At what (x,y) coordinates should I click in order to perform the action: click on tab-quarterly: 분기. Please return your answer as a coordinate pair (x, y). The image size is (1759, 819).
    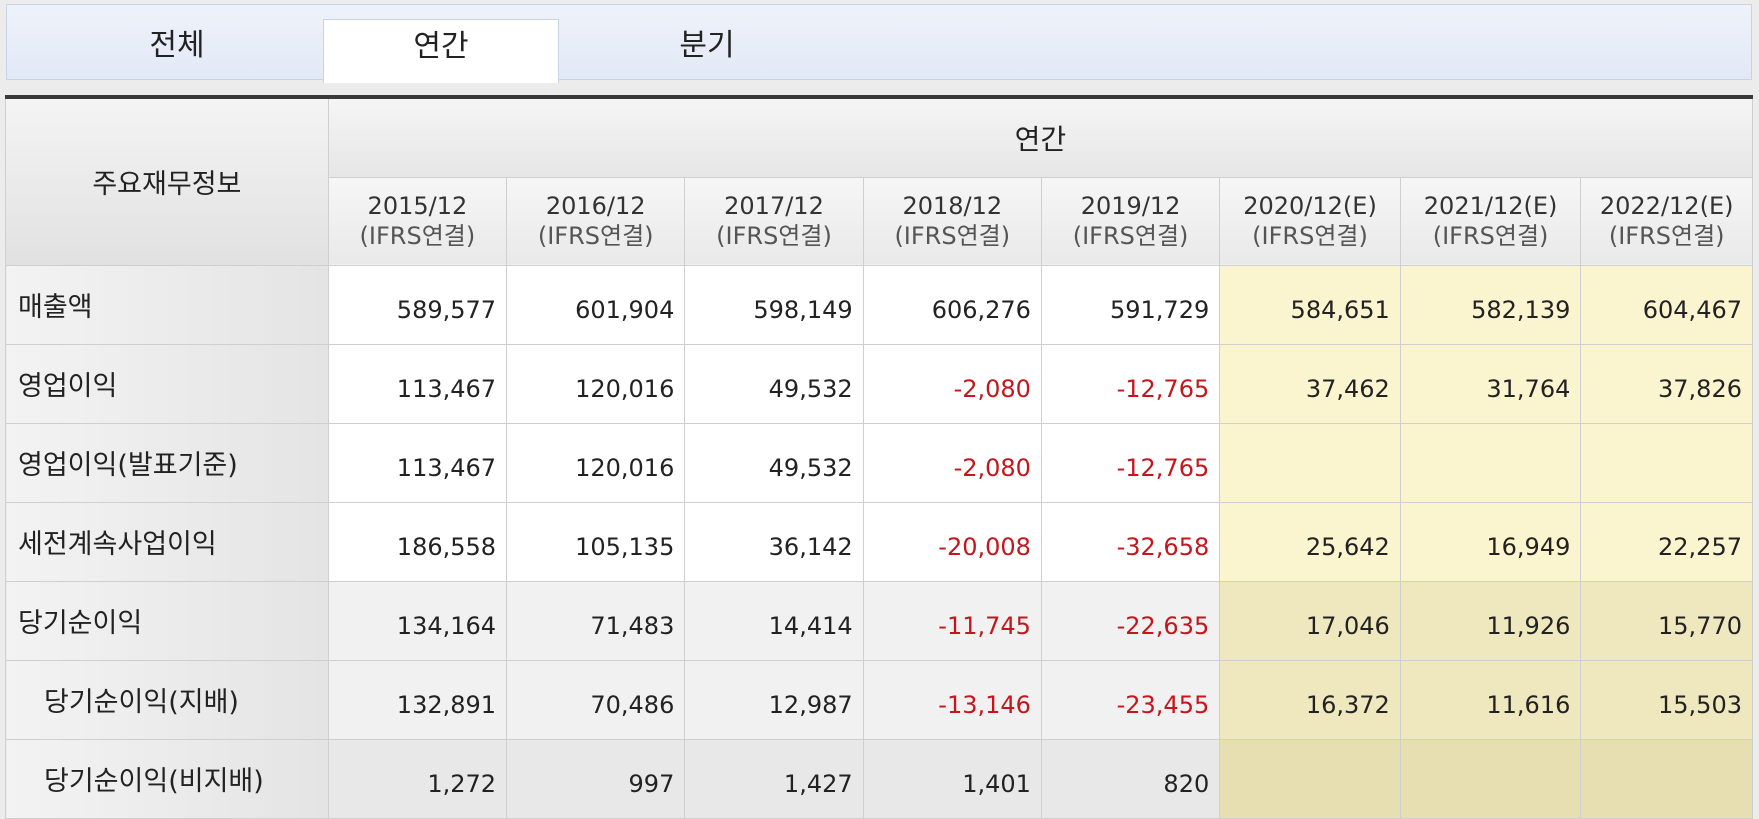
    Looking at the image, I should click on (707, 50).